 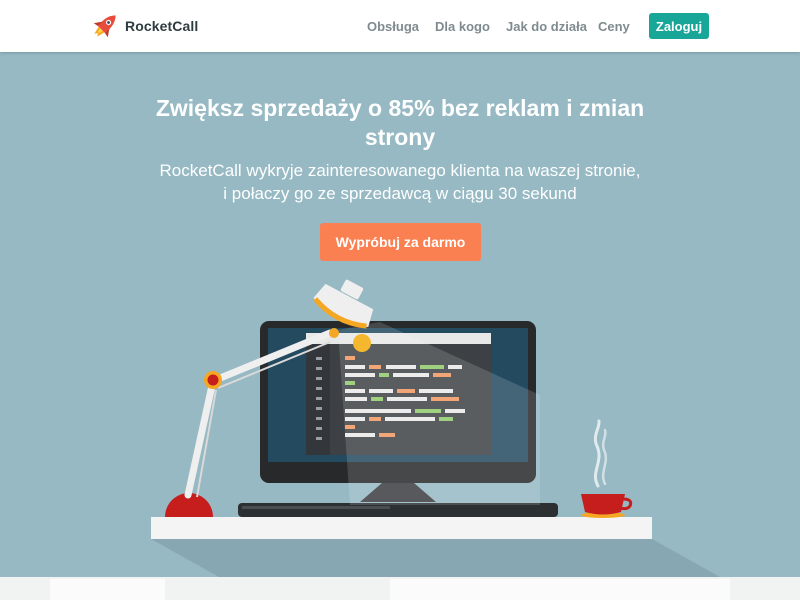 What do you see at coordinates (607, 468) in the screenshot?
I see `coffee-cup` at bounding box center [607, 468].